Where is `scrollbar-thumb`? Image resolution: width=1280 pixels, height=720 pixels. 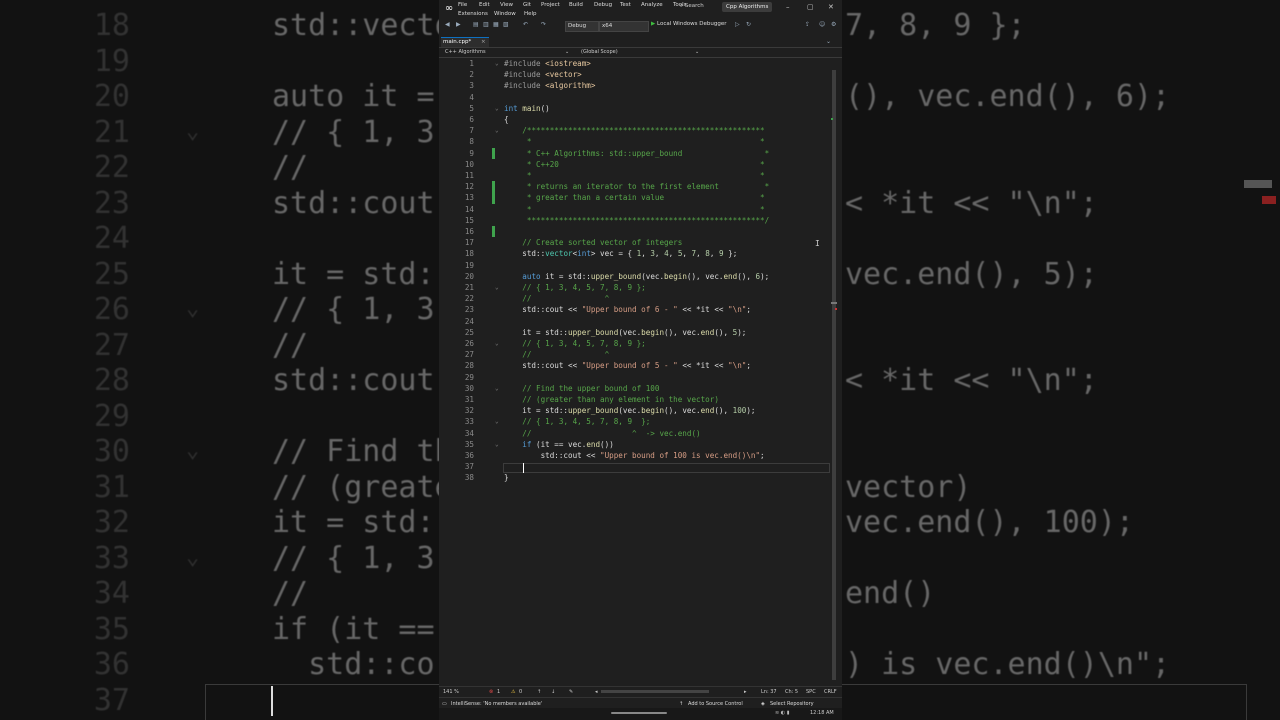
scrollbar-thumb is located at coordinates (834, 375).